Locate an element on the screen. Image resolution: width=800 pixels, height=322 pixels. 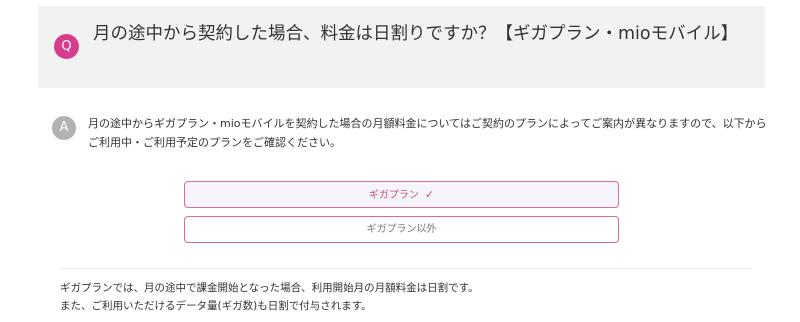
answer-badge: A is located at coordinates (64, 128).